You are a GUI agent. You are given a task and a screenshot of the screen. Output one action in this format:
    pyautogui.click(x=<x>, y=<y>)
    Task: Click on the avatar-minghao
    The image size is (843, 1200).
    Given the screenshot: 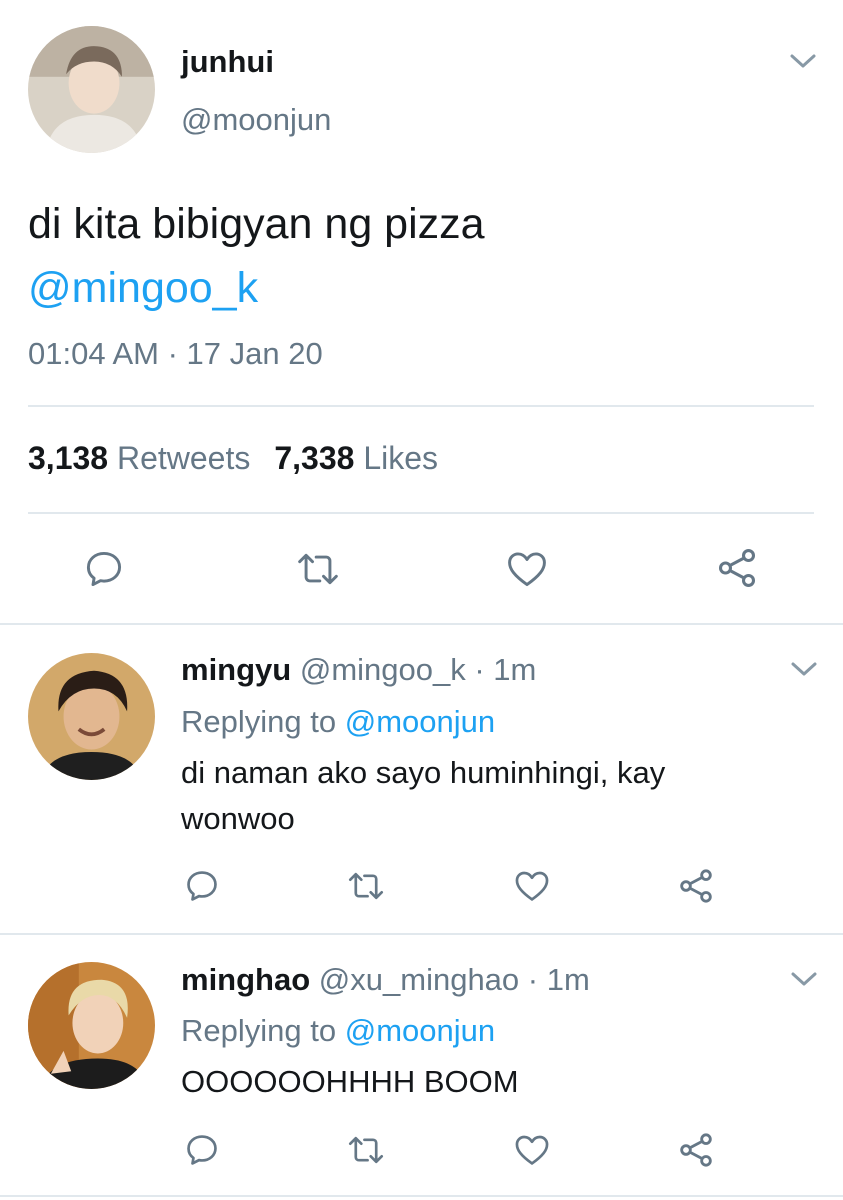 What is the action you would take?
    pyautogui.click(x=91, y=1025)
    